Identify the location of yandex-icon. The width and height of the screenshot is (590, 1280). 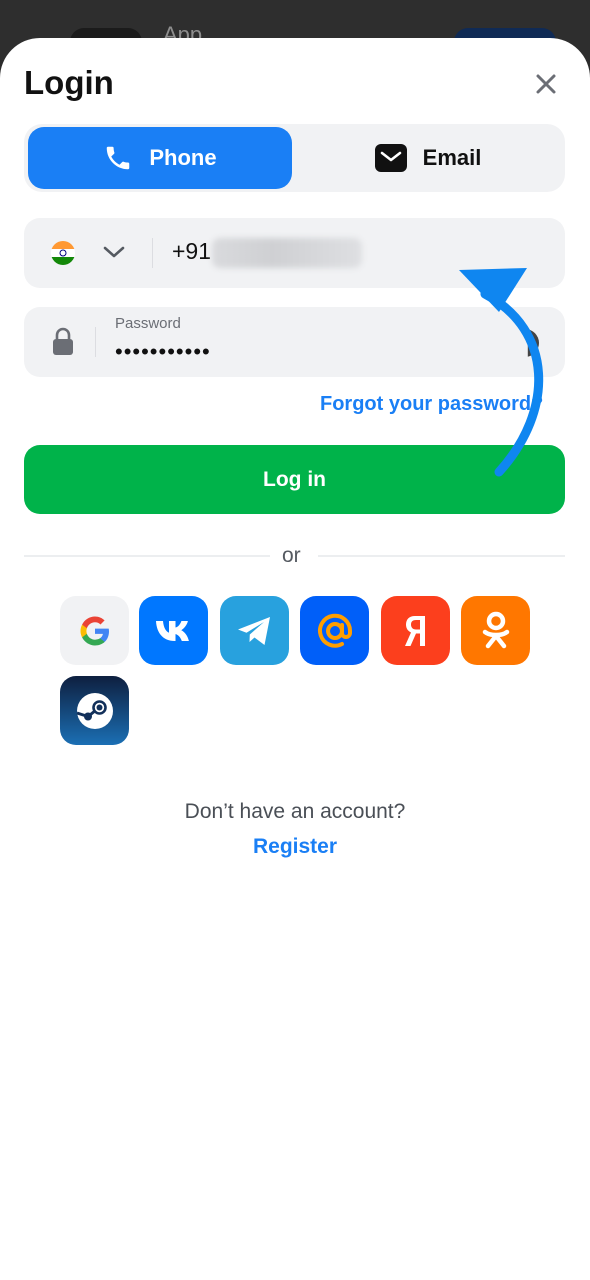
(414, 630).